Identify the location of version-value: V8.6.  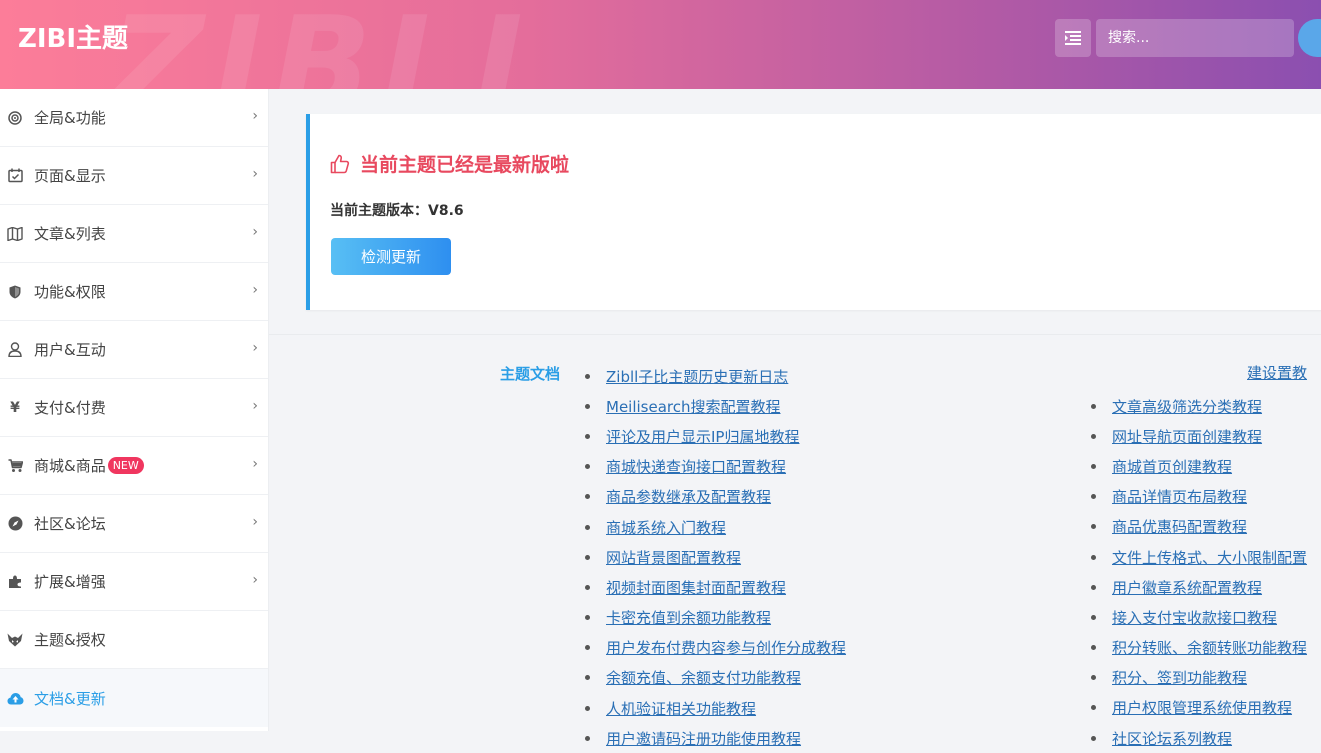
(446, 211).